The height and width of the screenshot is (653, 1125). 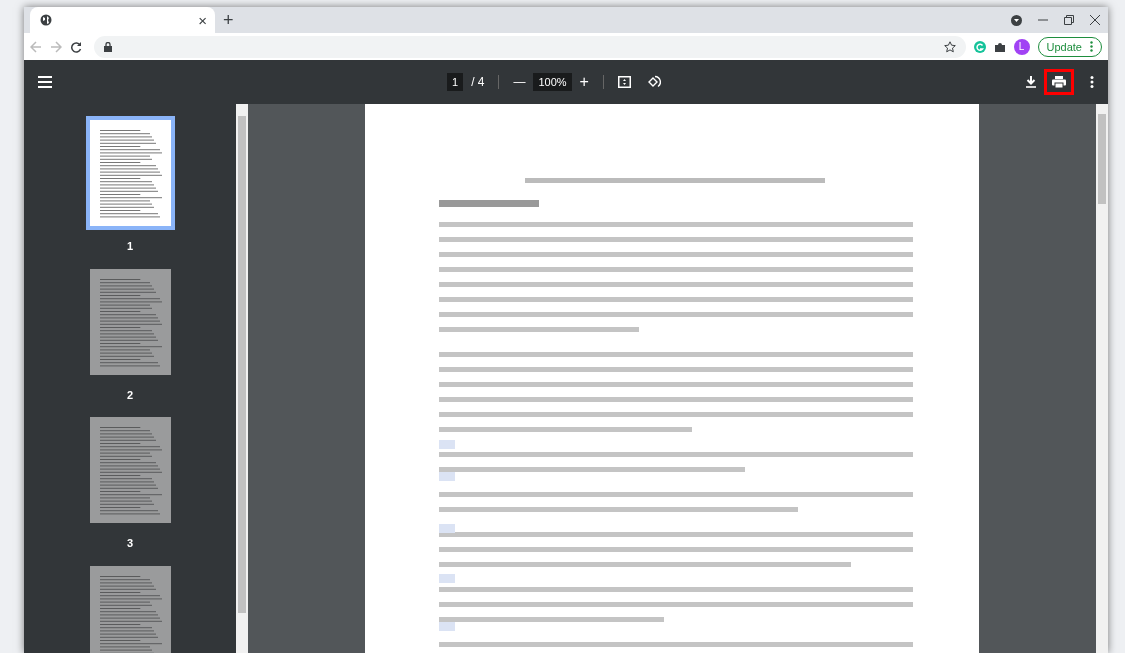 What do you see at coordinates (228, 20) in the screenshot?
I see `new-tab-button: +` at bounding box center [228, 20].